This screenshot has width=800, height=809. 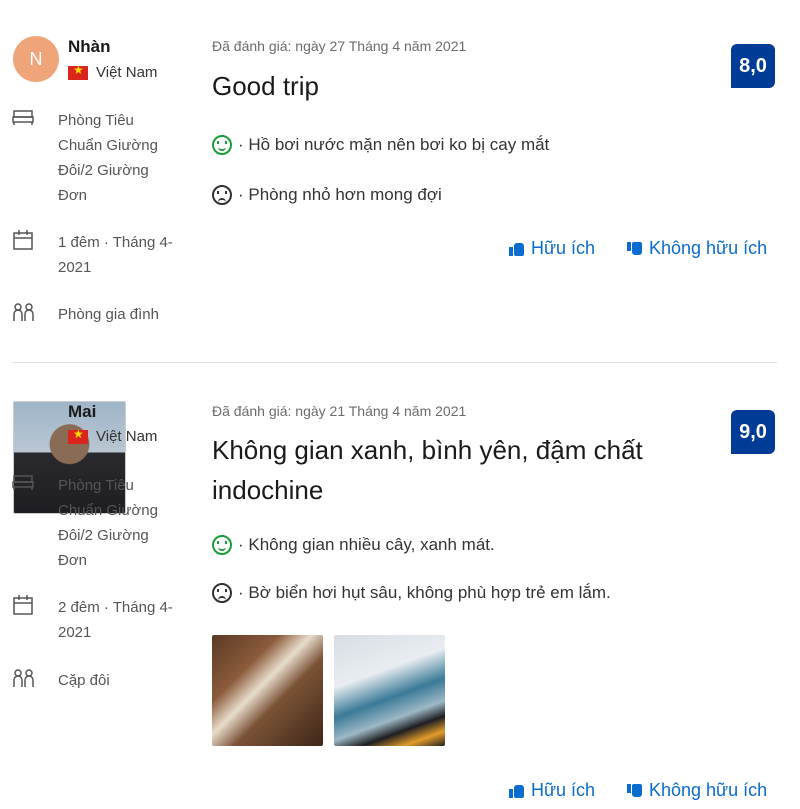 I want to click on stay-duration-label: 2 đêm · Tháng 4-2021, so click(x=115, y=620).